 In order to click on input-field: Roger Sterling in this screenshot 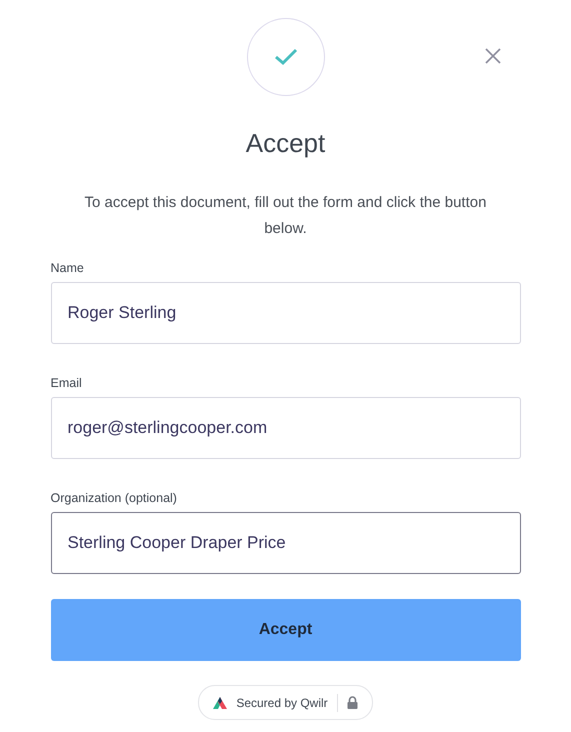, I will do `click(285, 313)`.